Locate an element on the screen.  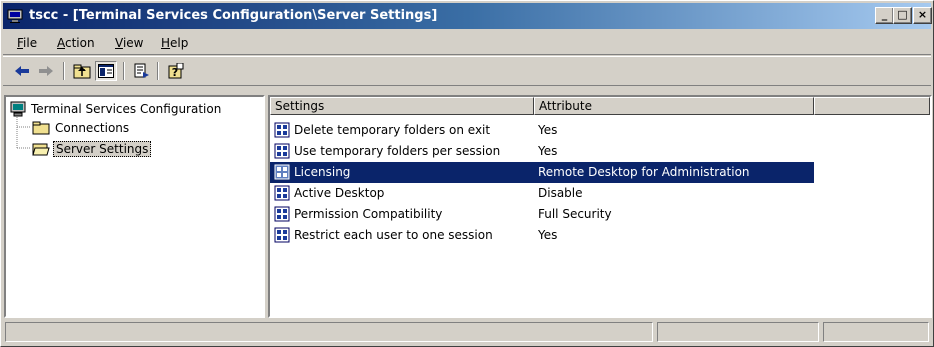
setting-attribute: Full Security is located at coordinates (575, 214).